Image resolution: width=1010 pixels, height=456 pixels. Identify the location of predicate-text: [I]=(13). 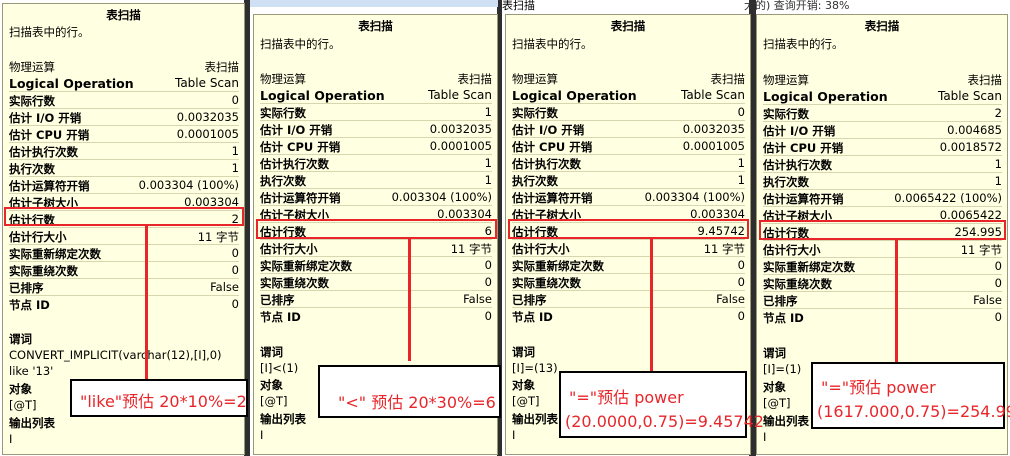
(535, 368).